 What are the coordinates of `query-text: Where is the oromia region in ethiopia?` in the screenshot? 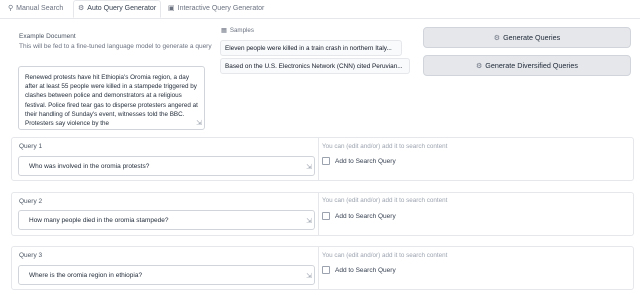 It's located at (86, 275).